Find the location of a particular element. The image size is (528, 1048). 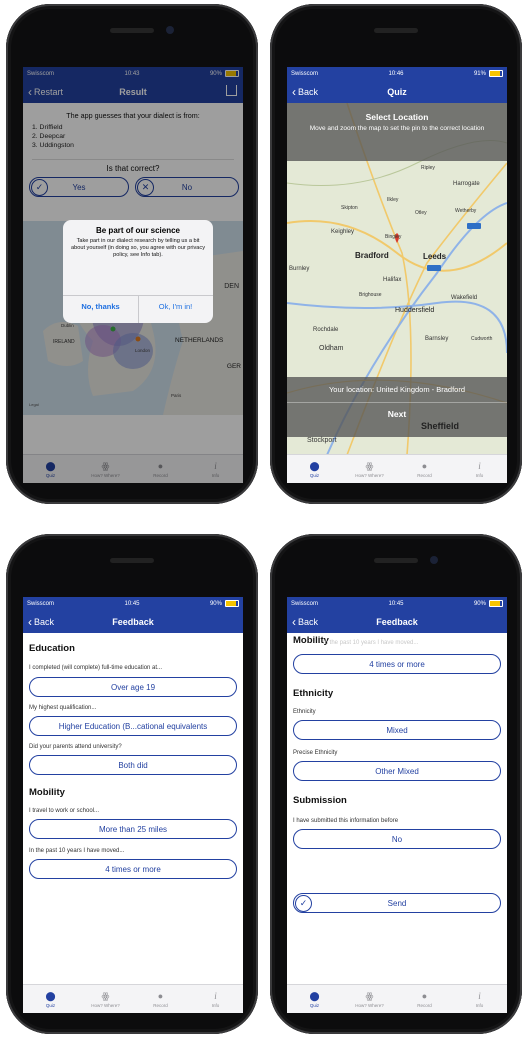

front-camera is located at coordinates (170, 30).